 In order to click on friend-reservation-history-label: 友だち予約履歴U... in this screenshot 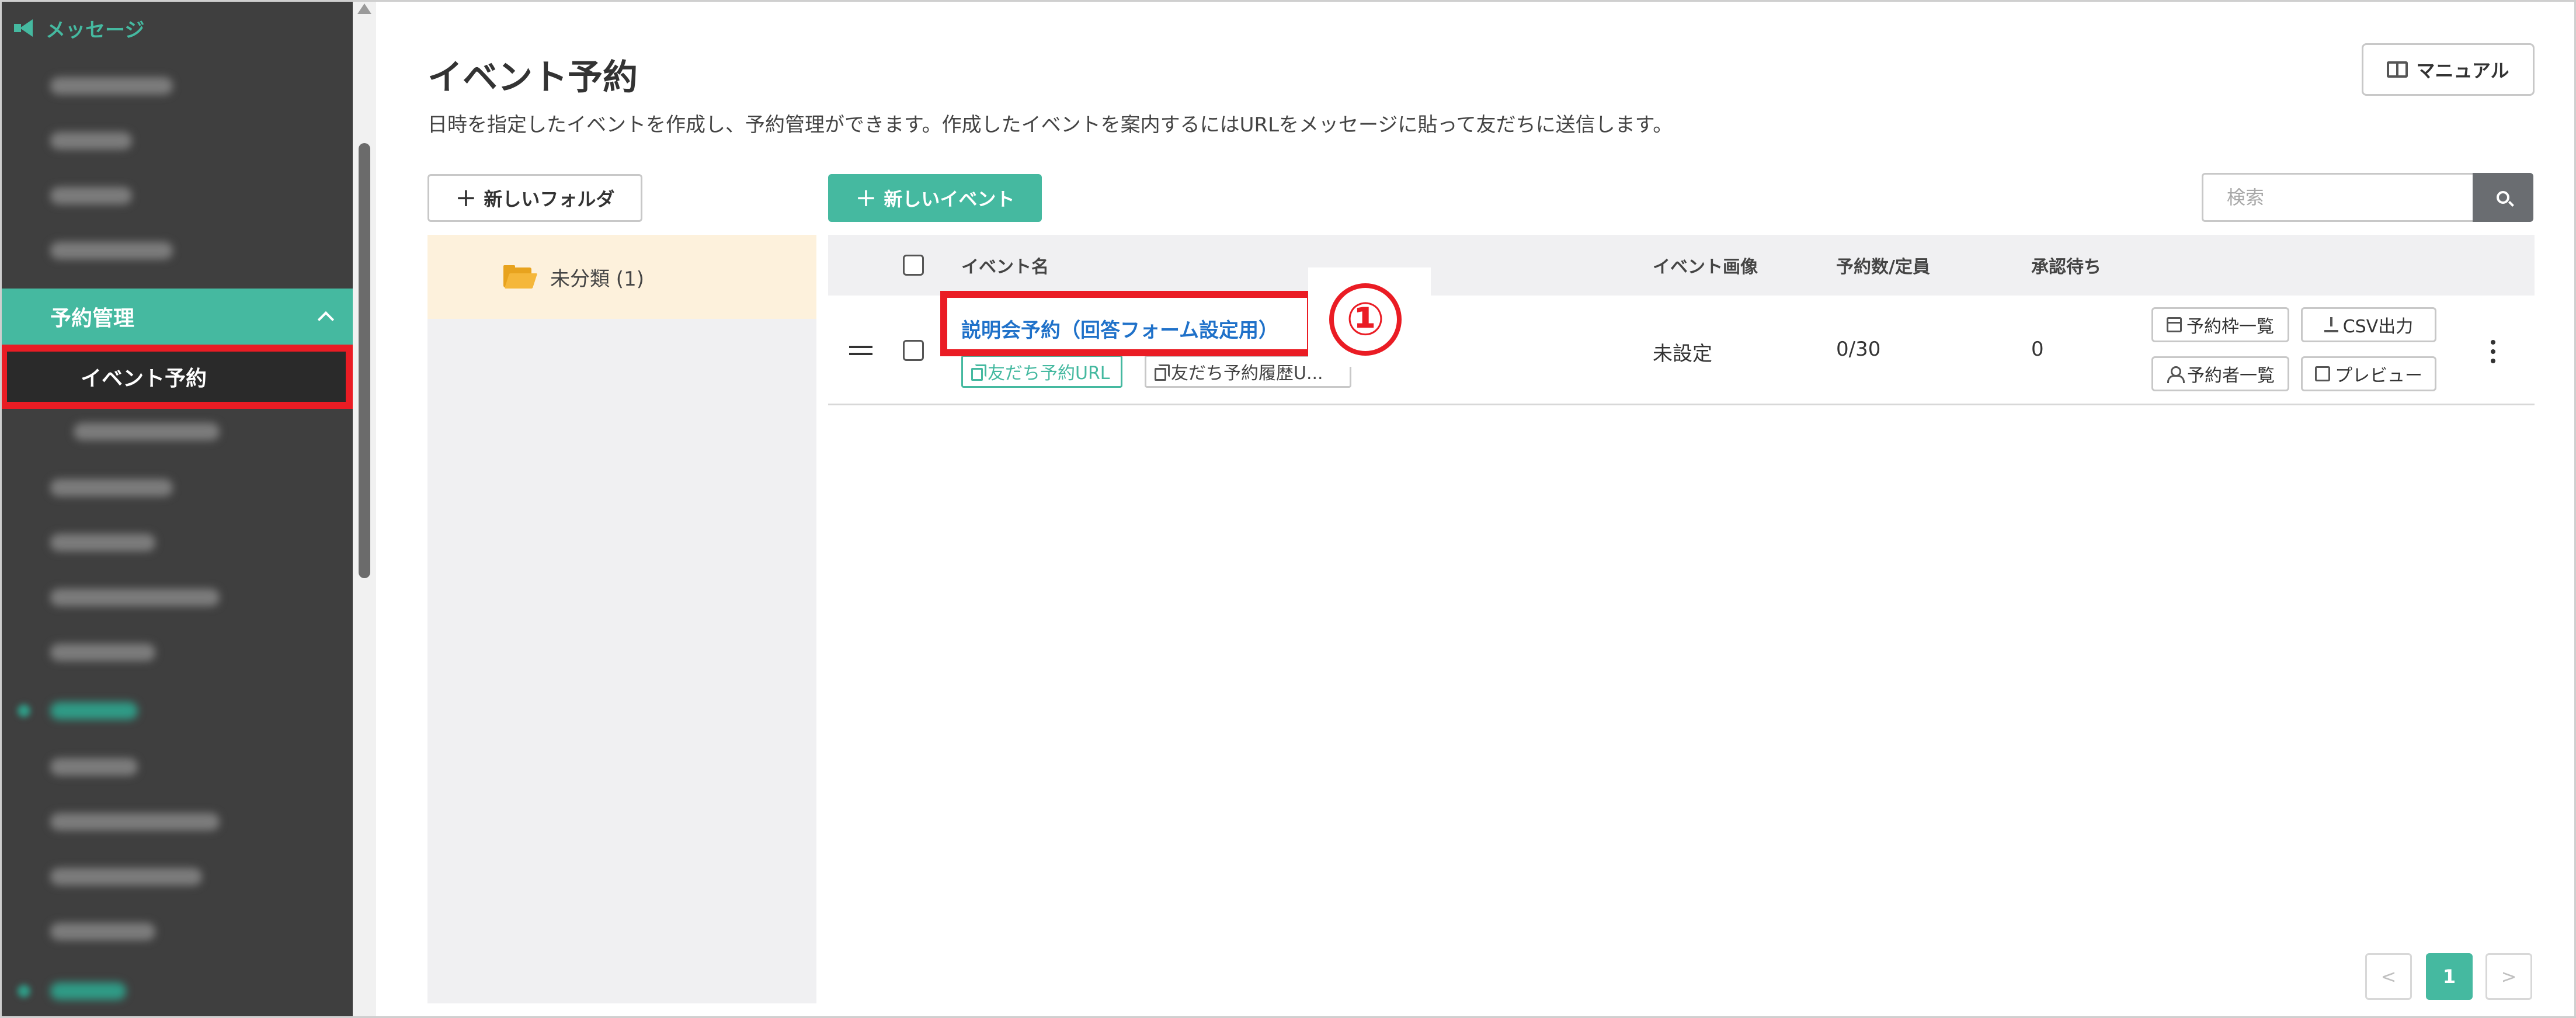, I will do `click(1247, 373)`.